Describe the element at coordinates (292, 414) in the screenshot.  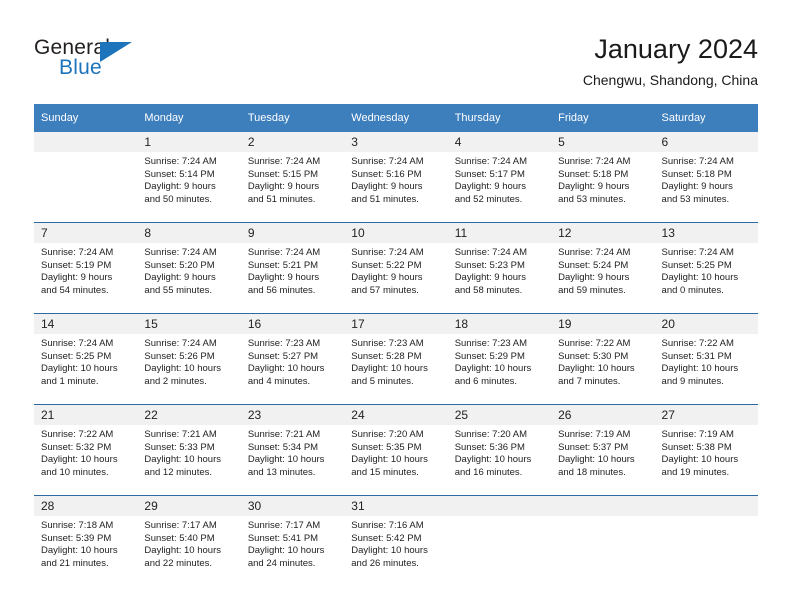
I see `day-number: 23` at that location.